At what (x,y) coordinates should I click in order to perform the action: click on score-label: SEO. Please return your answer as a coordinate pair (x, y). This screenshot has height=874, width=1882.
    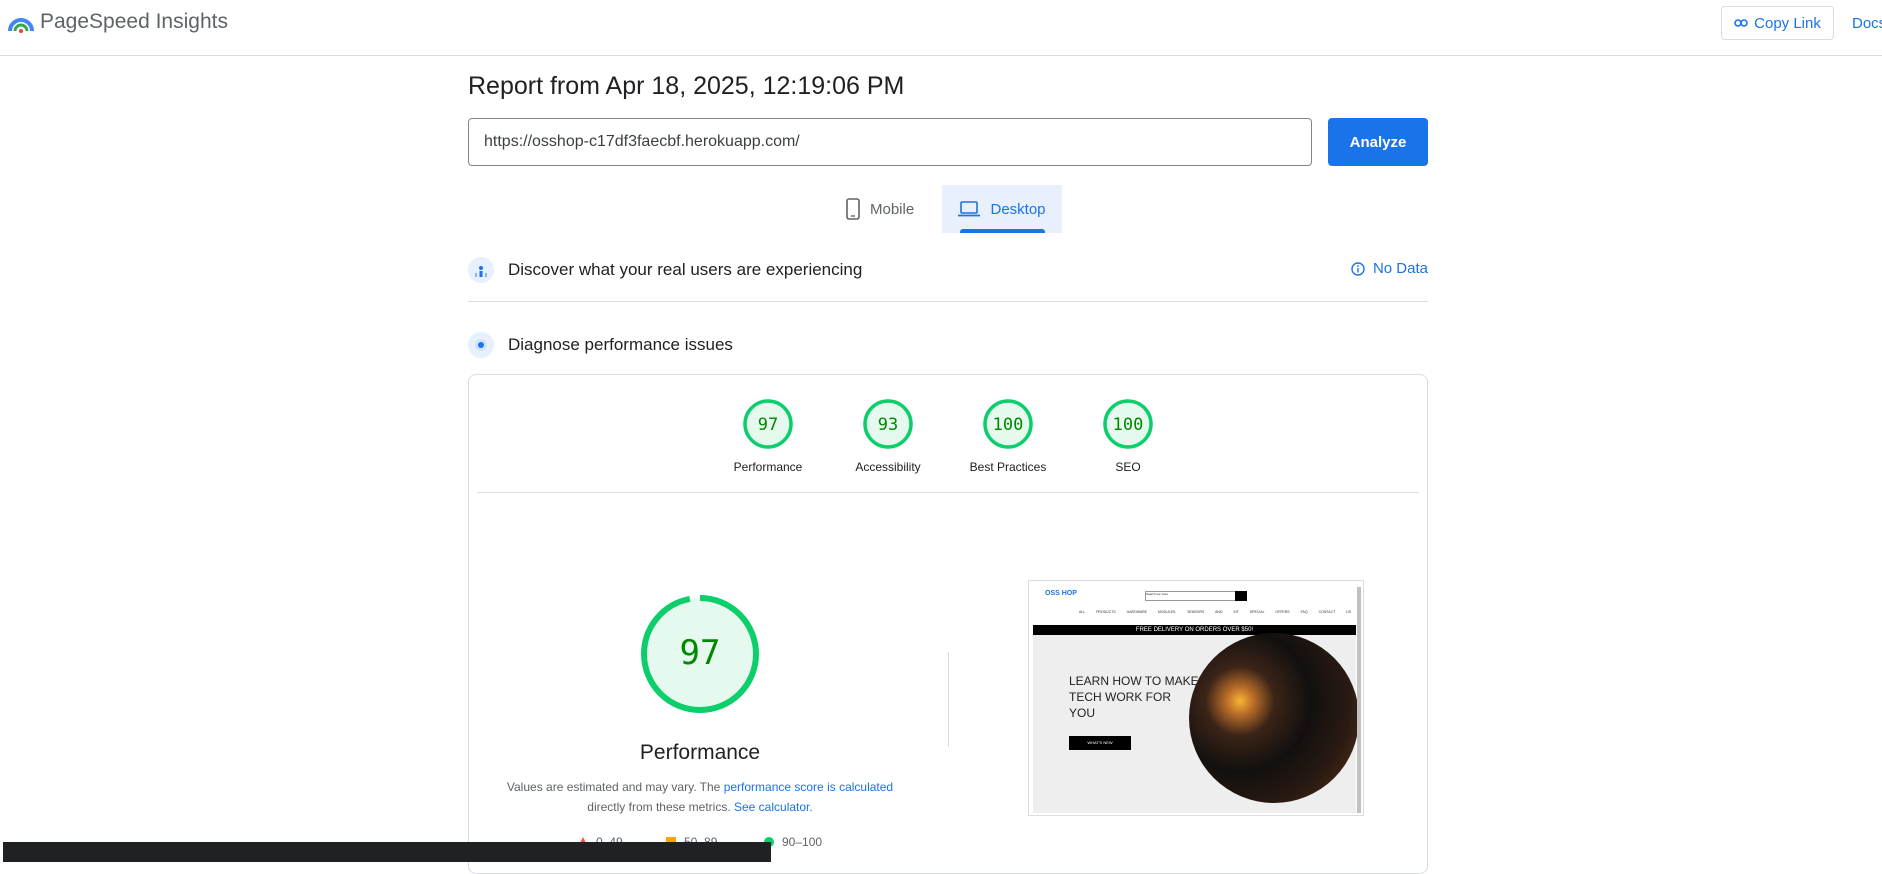
    Looking at the image, I should click on (1128, 467).